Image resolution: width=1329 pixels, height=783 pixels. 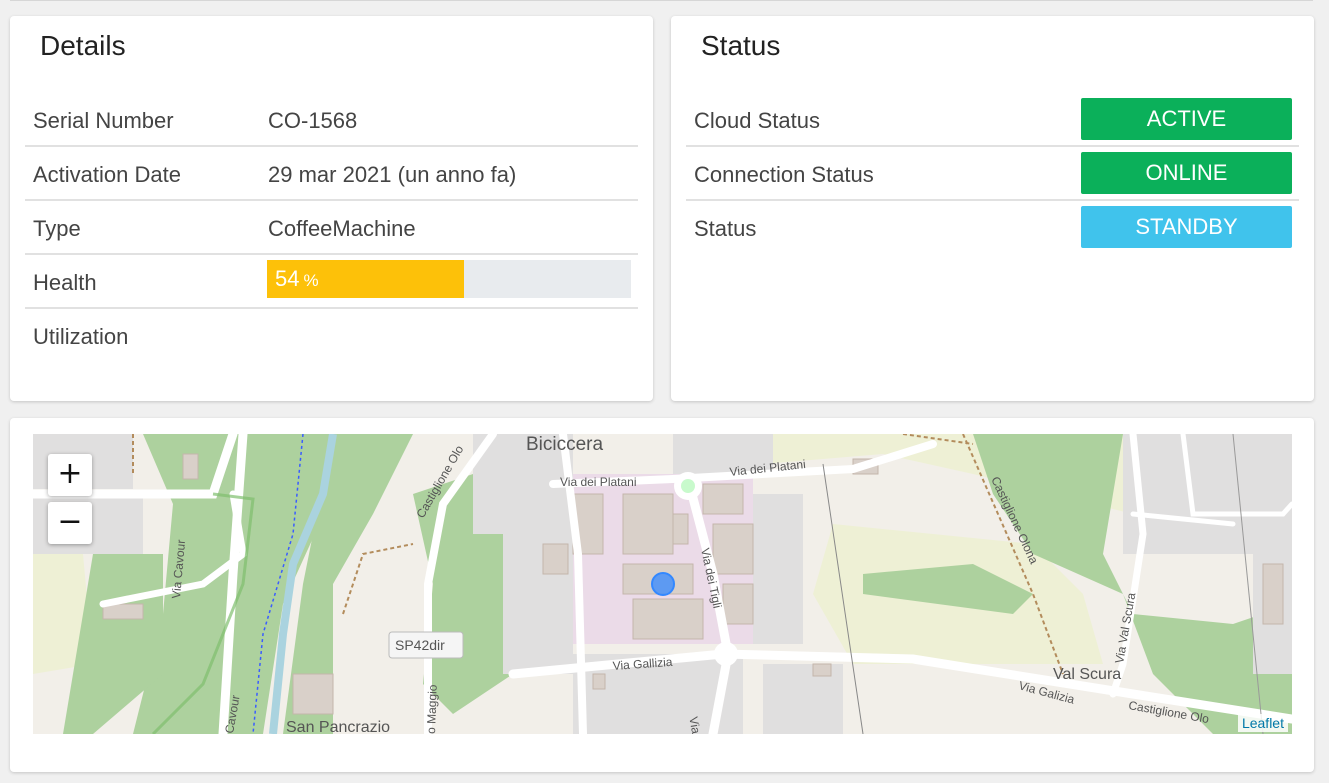 I want to click on health-value: 54, so click(x=287, y=278).